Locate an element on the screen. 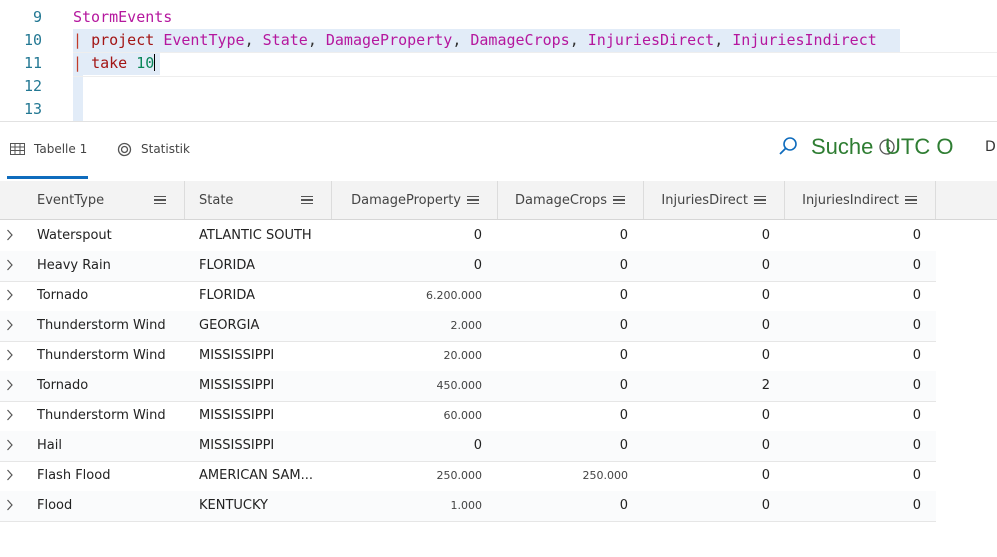  table-cell: 2 is located at coordinates (707, 386).